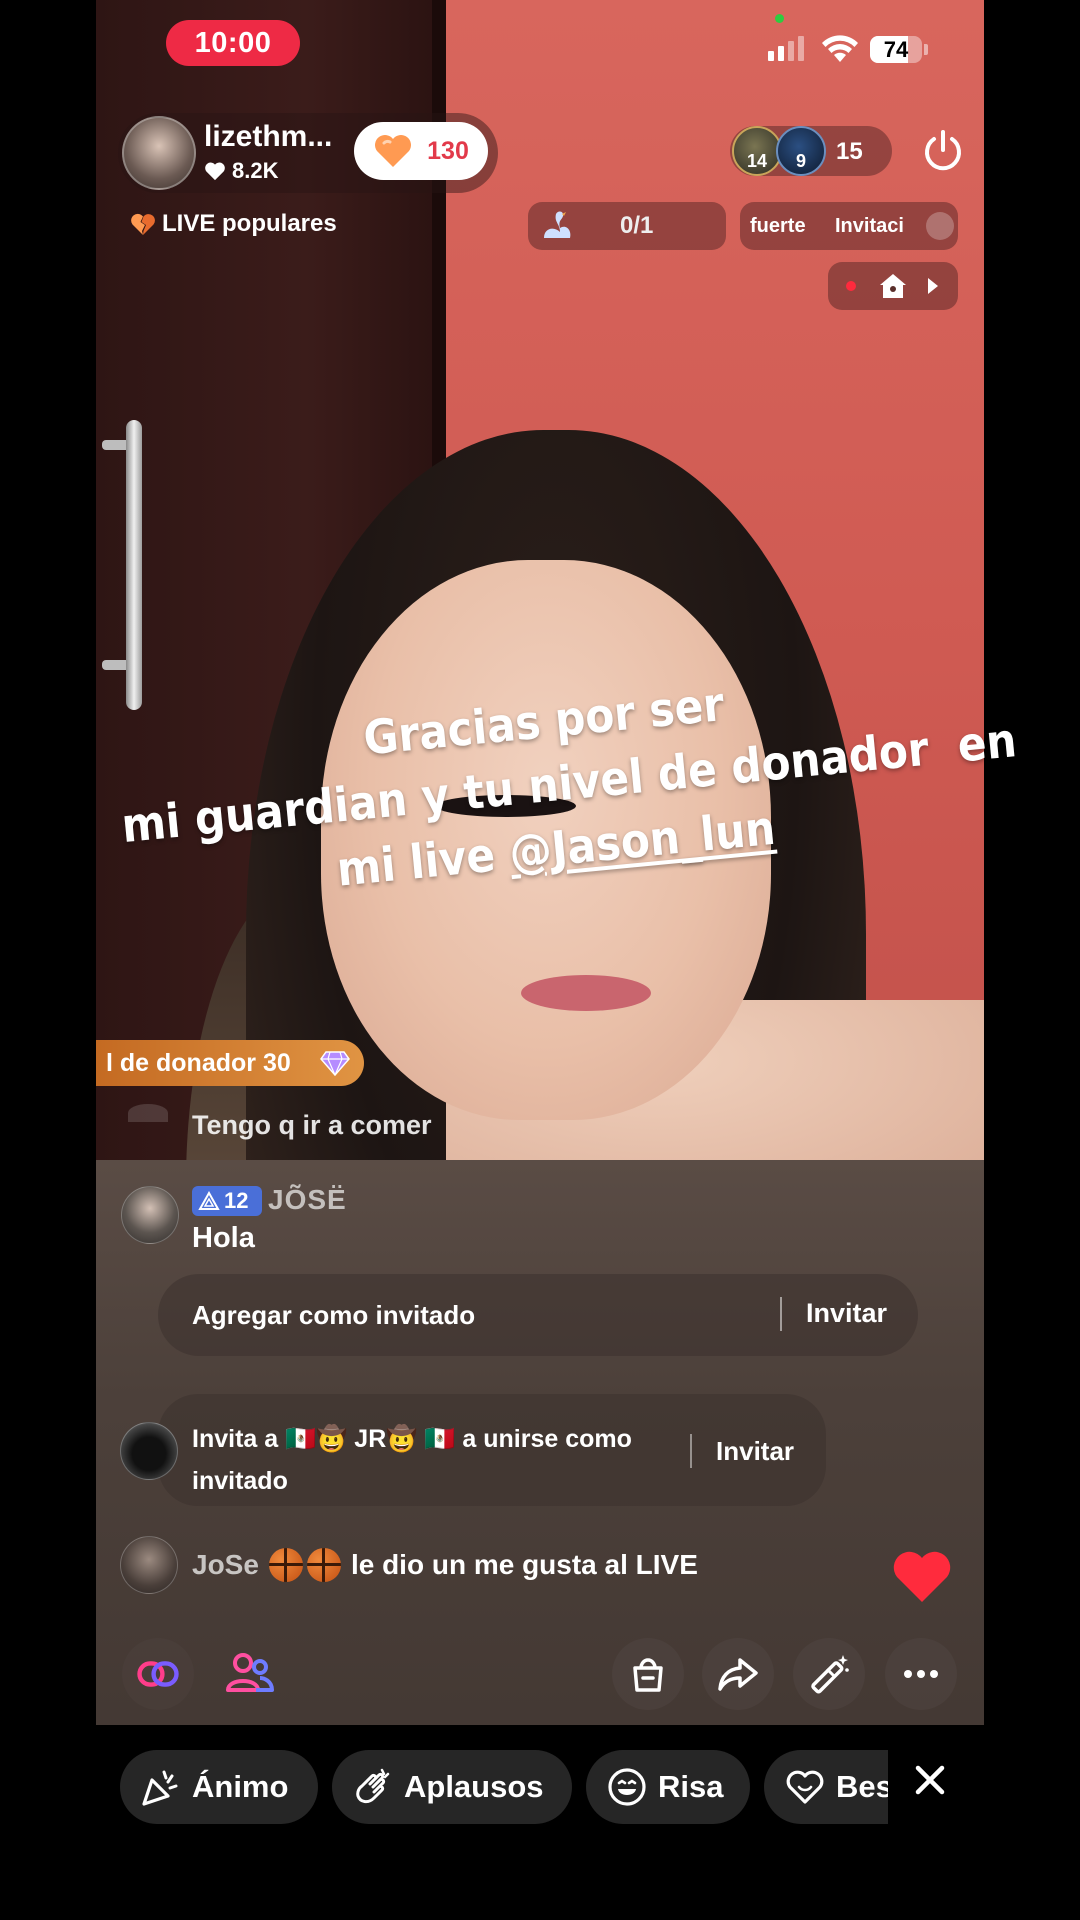 The image size is (1080, 1920). Describe the element at coordinates (233, 43) in the screenshot. I see `status-time: 10:00` at that location.